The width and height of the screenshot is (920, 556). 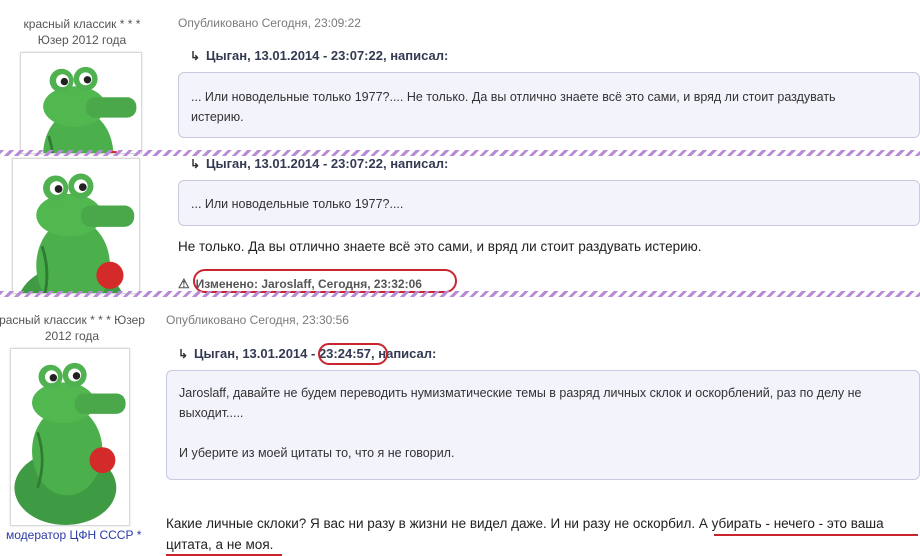 What do you see at coordinates (72, 336) in the screenshot?
I see `post3-rank-subtitle: 2012 года` at bounding box center [72, 336].